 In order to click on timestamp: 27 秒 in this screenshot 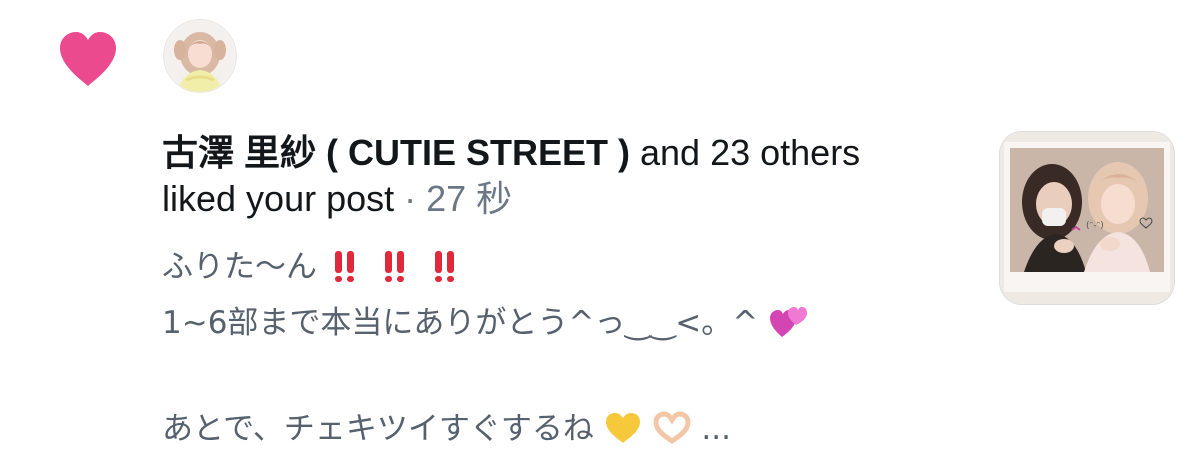, I will do `click(469, 198)`.